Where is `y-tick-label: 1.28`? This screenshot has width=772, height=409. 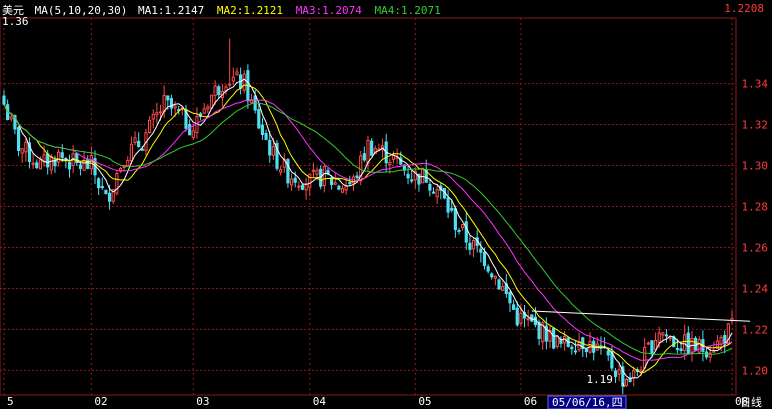 y-tick-label: 1.28 is located at coordinates (755, 207).